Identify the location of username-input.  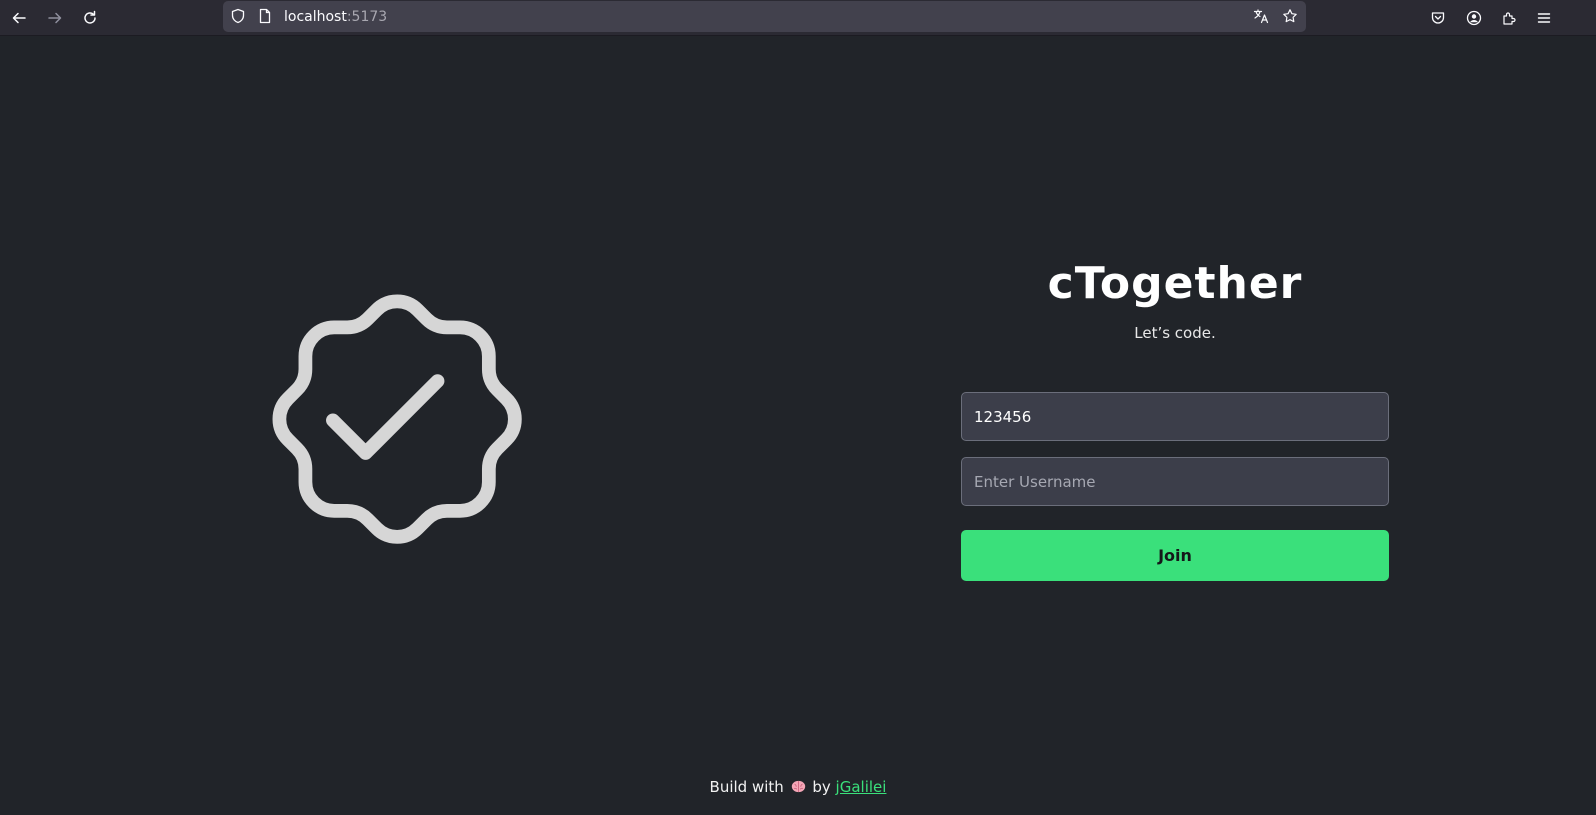
(1175, 481).